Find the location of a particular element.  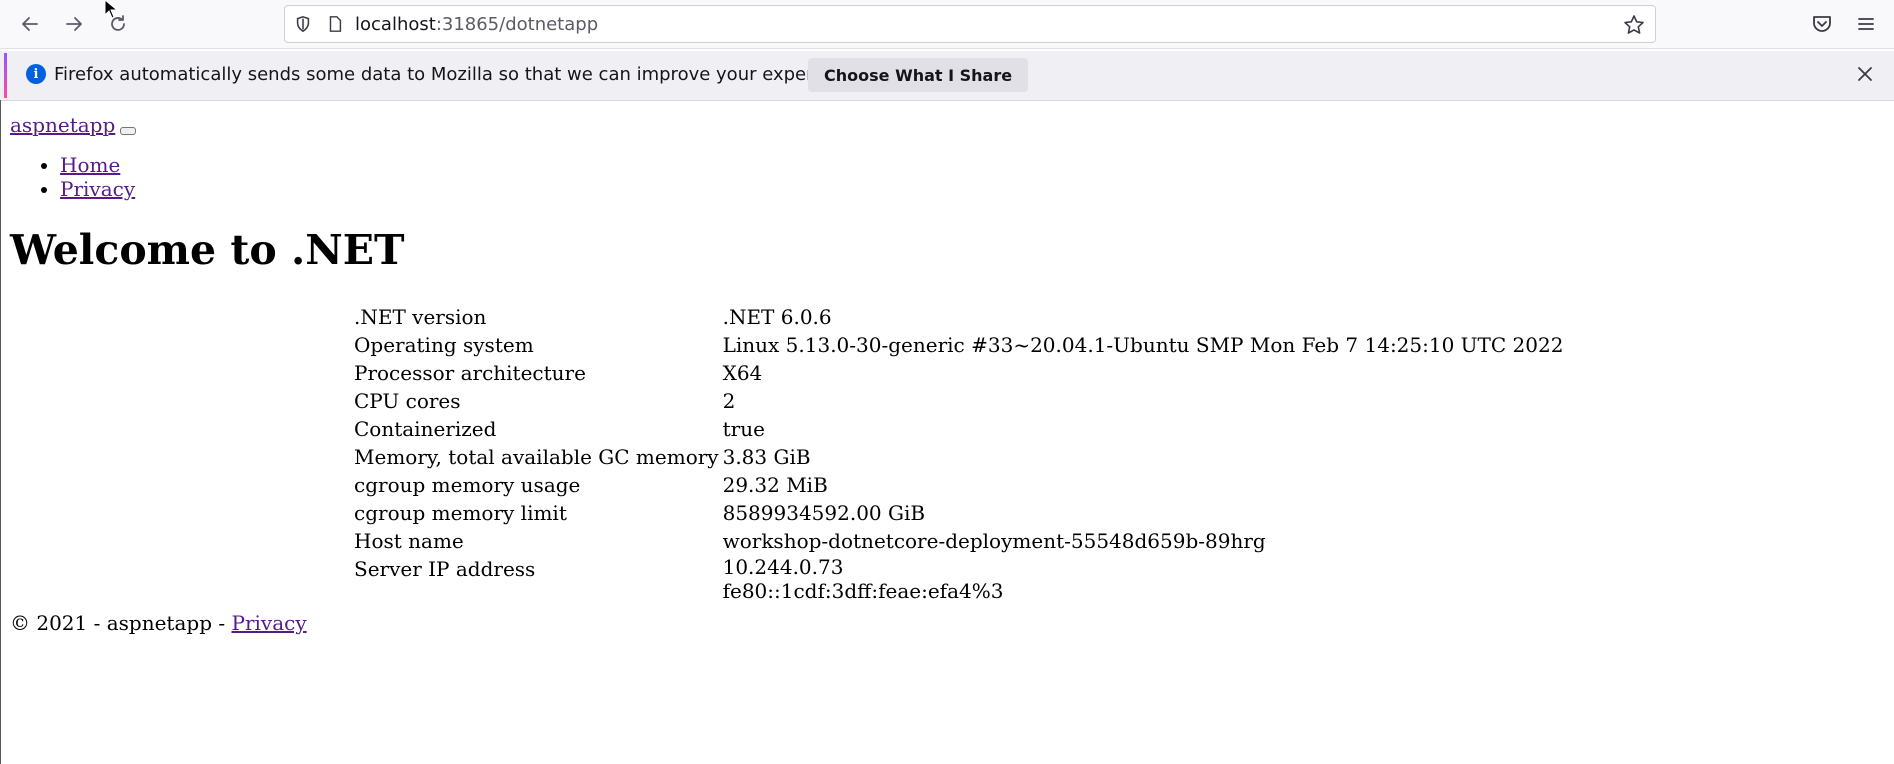

row-key: Processor architecture is located at coordinates (470, 373).